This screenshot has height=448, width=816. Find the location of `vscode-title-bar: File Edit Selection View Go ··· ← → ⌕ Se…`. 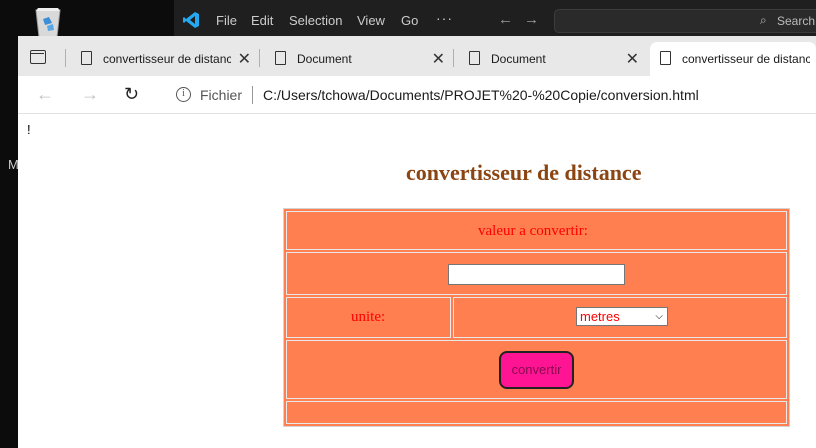

vscode-title-bar: File Edit Selection View Go ··· ← → ⌕ Se… is located at coordinates (495, 20).